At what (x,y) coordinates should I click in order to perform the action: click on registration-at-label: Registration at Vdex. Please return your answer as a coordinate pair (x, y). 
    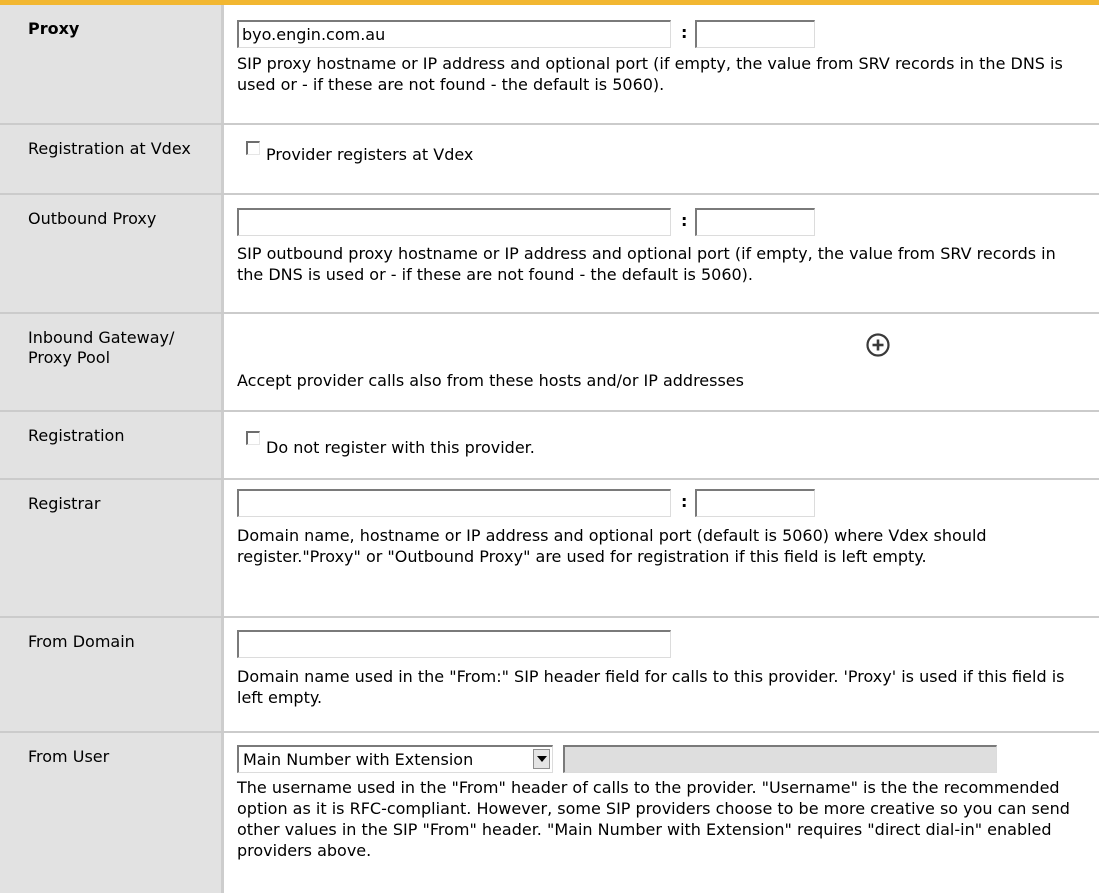
    Looking at the image, I should click on (112, 159).